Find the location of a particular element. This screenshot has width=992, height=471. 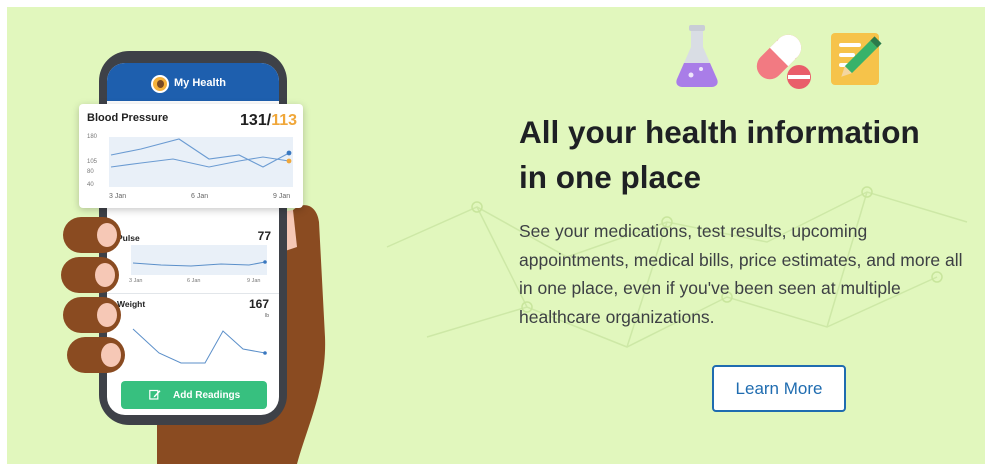

avatar is located at coordinates (160, 84).